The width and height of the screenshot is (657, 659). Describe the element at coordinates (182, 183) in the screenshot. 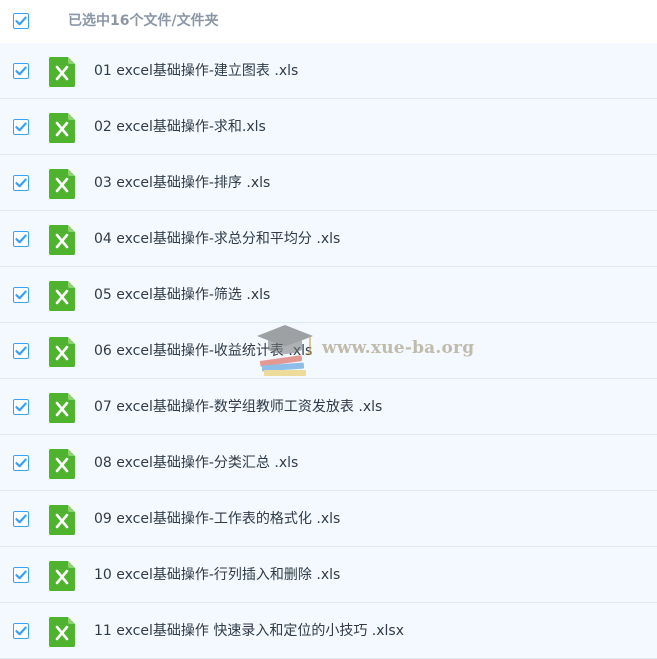

I see `file-name: 03 excel基础操作-排序 .xls` at that location.